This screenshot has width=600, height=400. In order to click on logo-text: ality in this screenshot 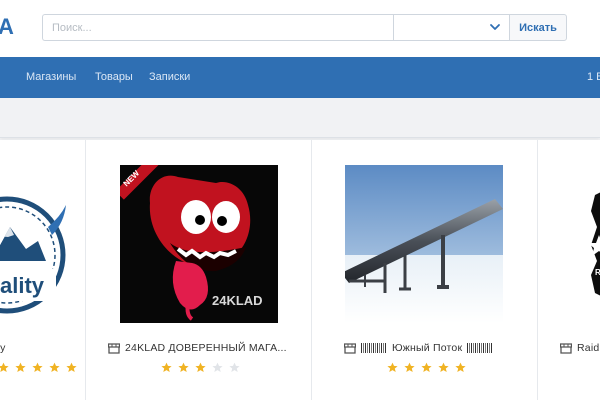, I will do `click(22, 285)`.